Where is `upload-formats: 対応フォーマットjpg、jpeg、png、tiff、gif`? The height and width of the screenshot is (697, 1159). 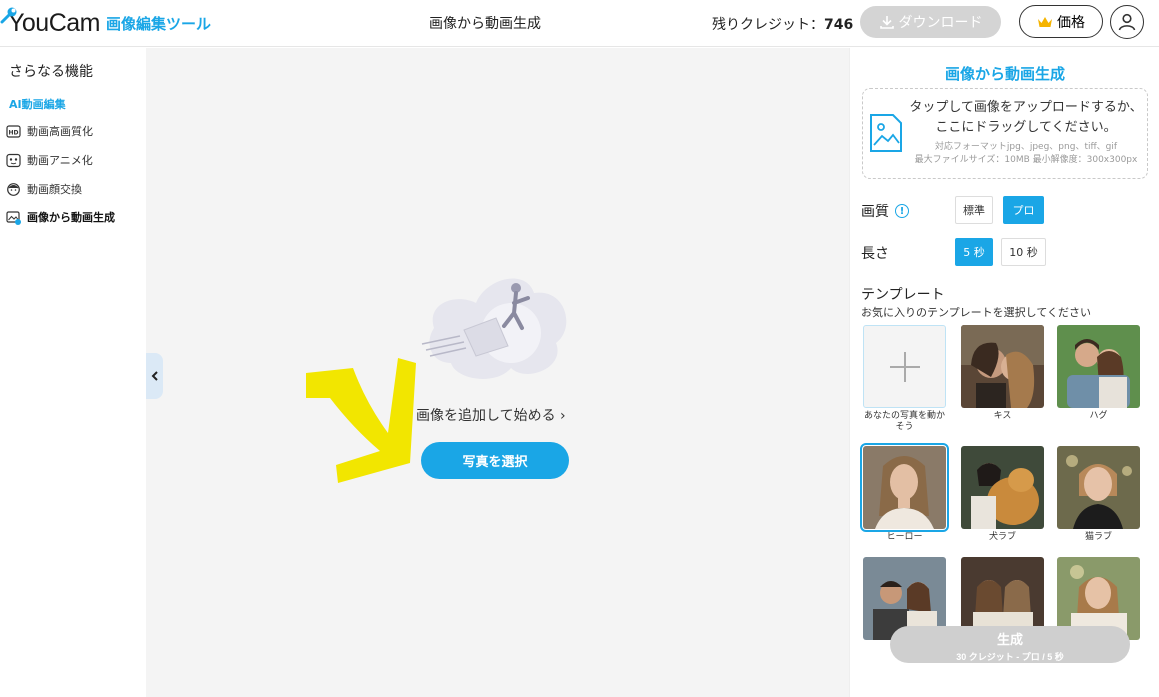 upload-formats: 対応フォーマットjpg、jpeg、png、tiff、gif is located at coordinates (1026, 147).